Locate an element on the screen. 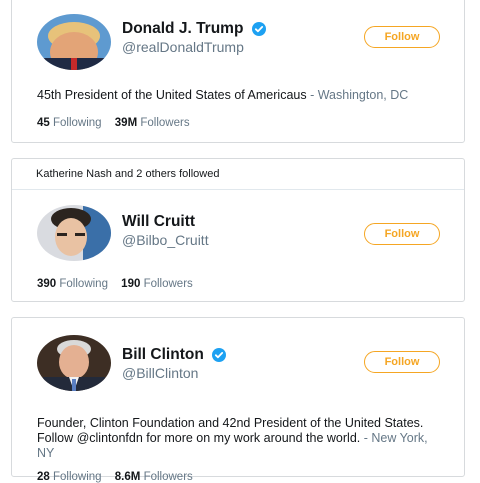  followers-stat: 8.6M Followers is located at coordinates (154, 477).